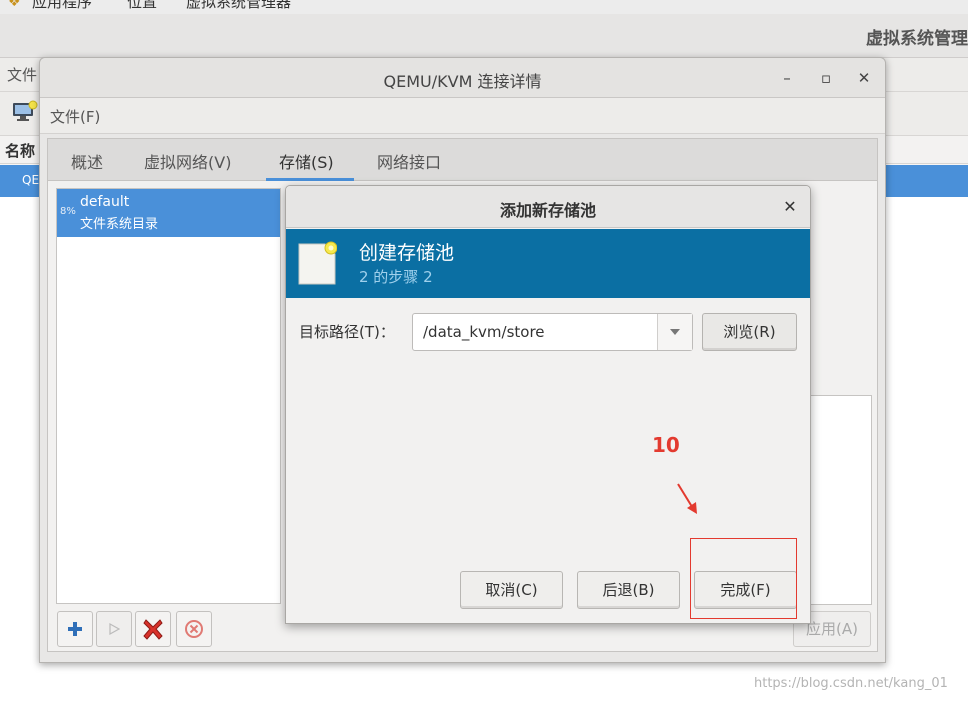  What do you see at coordinates (548, 263) in the screenshot?
I see `dialog-header: 创建存储池 2 的步骤 2` at bounding box center [548, 263].